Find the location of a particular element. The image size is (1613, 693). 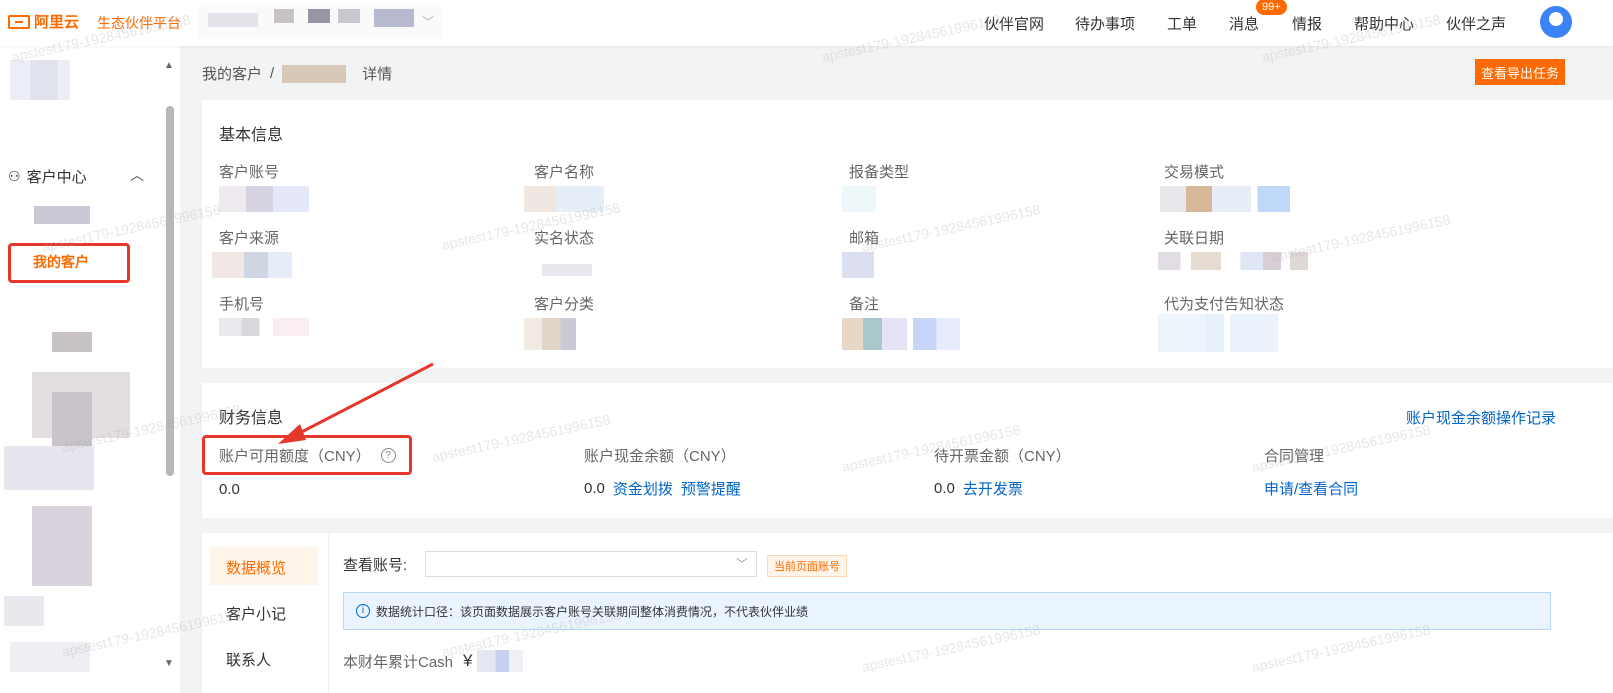

field-label-realname: 实名状态 is located at coordinates (564, 238).